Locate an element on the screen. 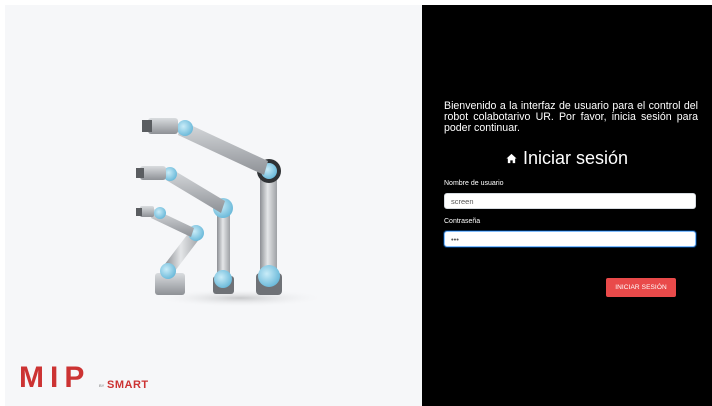 The width and height of the screenshot is (712, 406). ur-robots-illustration is located at coordinates (228, 212).